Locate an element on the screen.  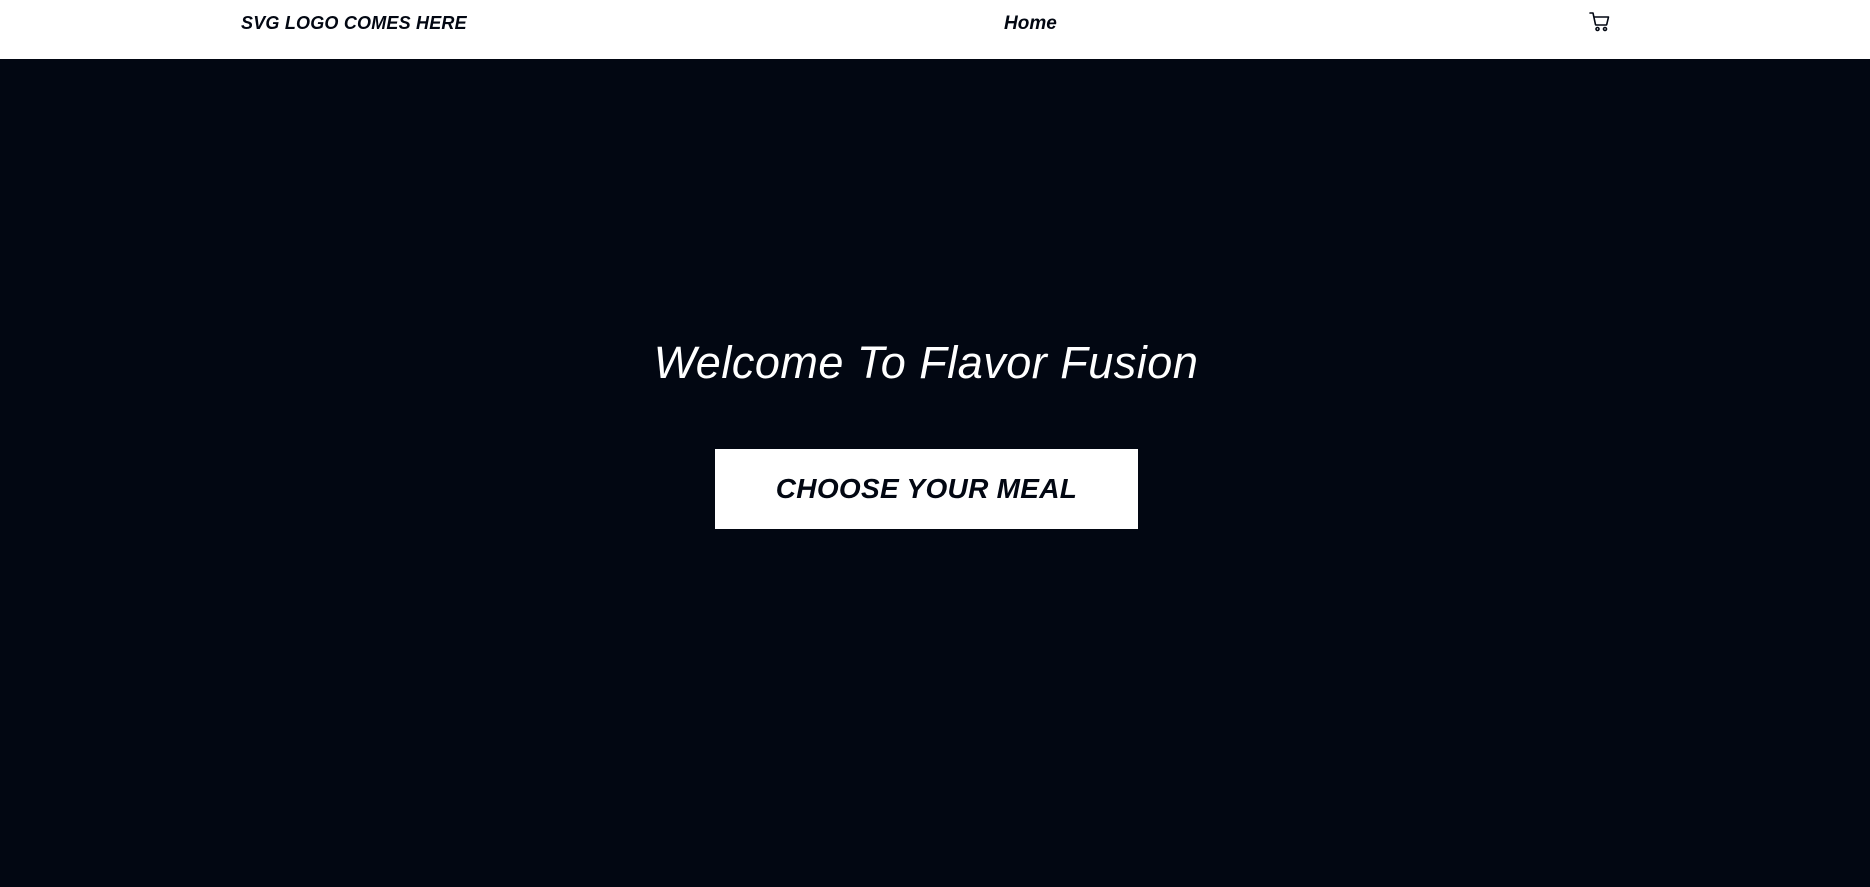
choose-meal-button: CHOOSE YOUR MEAL is located at coordinates (926, 489).